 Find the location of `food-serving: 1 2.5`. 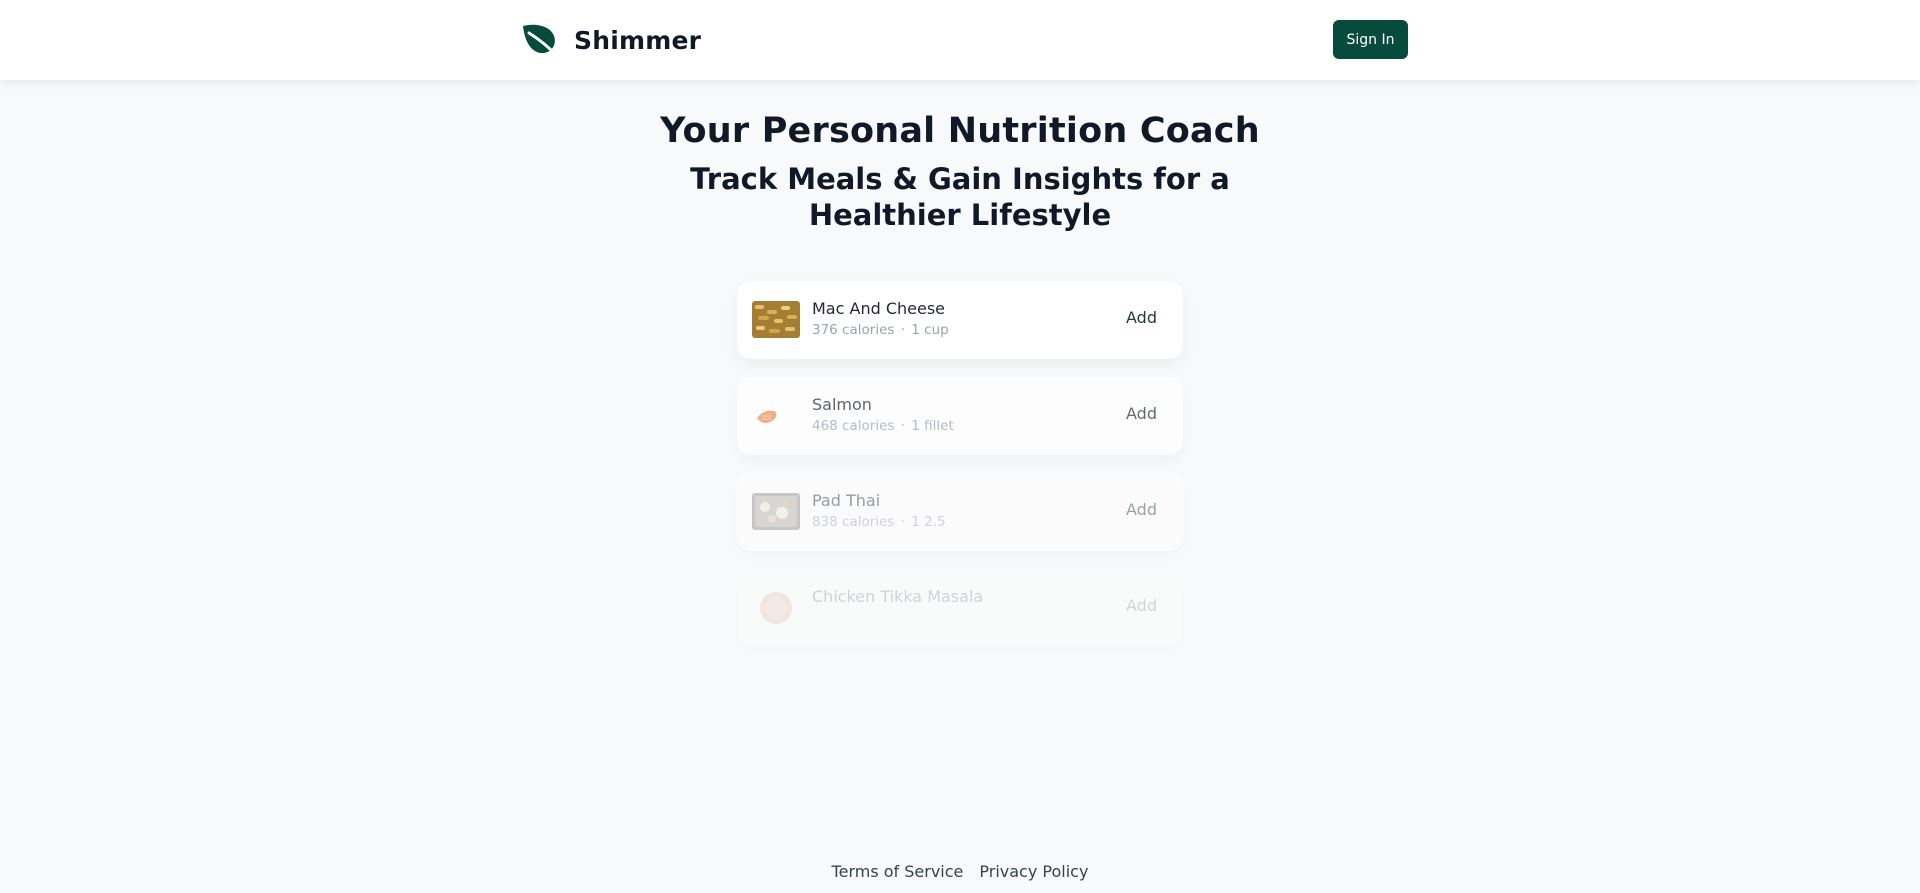

food-serving: 1 2.5 is located at coordinates (928, 522).